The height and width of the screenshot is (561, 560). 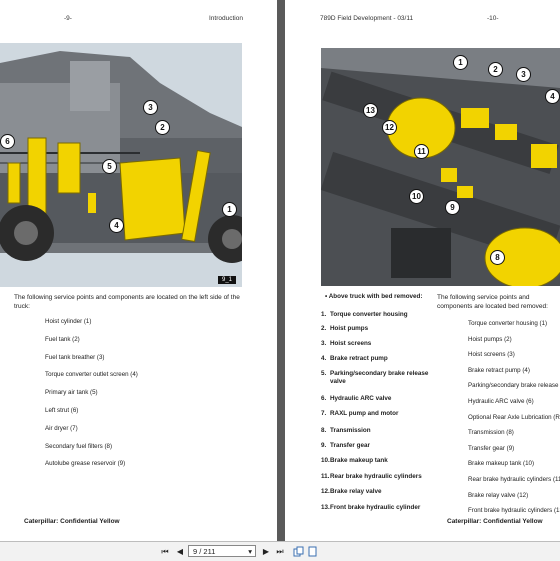 What do you see at coordinates (359, 358) in the screenshot?
I see `numbered-item-text: Brake retract pump` at bounding box center [359, 358].